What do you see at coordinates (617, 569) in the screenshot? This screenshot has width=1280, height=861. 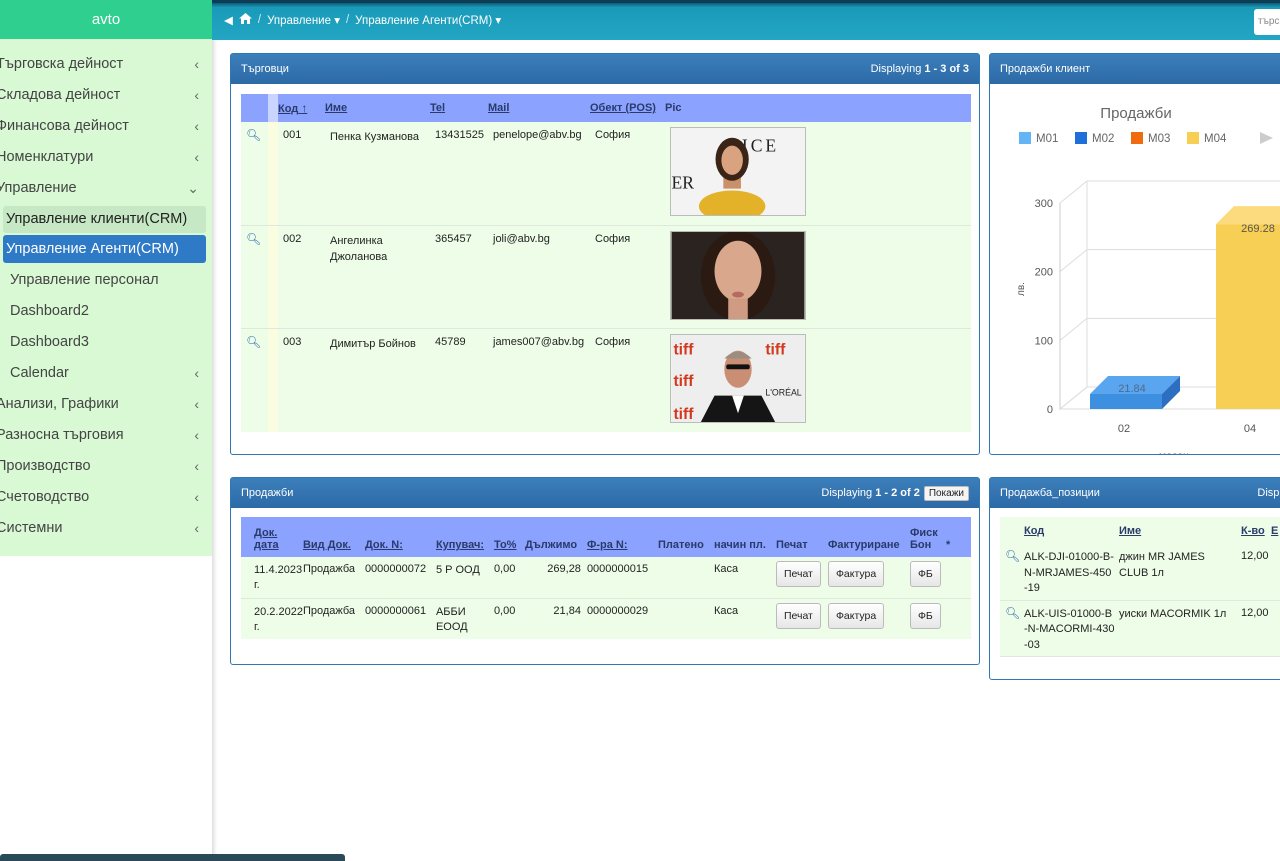 I see `sale-invoice-no: 0000000015` at bounding box center [617, 569].